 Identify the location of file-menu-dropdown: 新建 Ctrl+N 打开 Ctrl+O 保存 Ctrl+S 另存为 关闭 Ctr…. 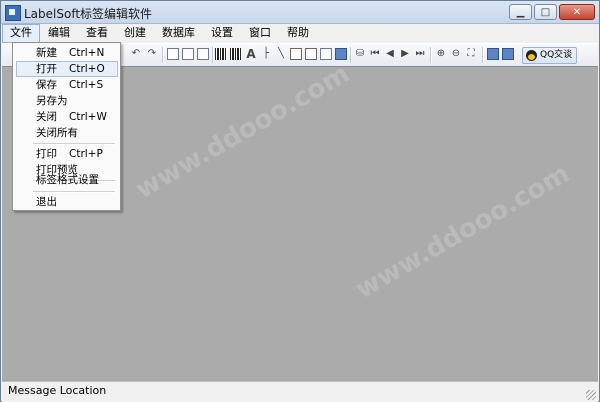
(66, 126).